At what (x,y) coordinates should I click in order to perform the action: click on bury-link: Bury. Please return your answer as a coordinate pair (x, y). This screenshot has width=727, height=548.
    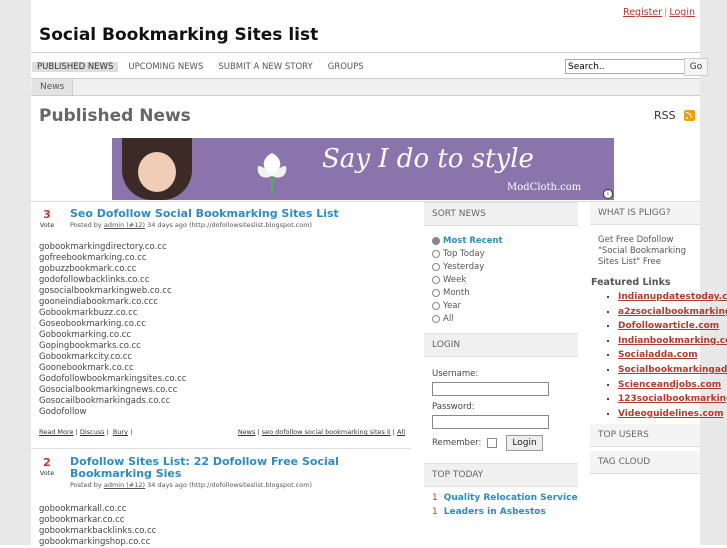
    Looking at the image, I should click on (120, 432).